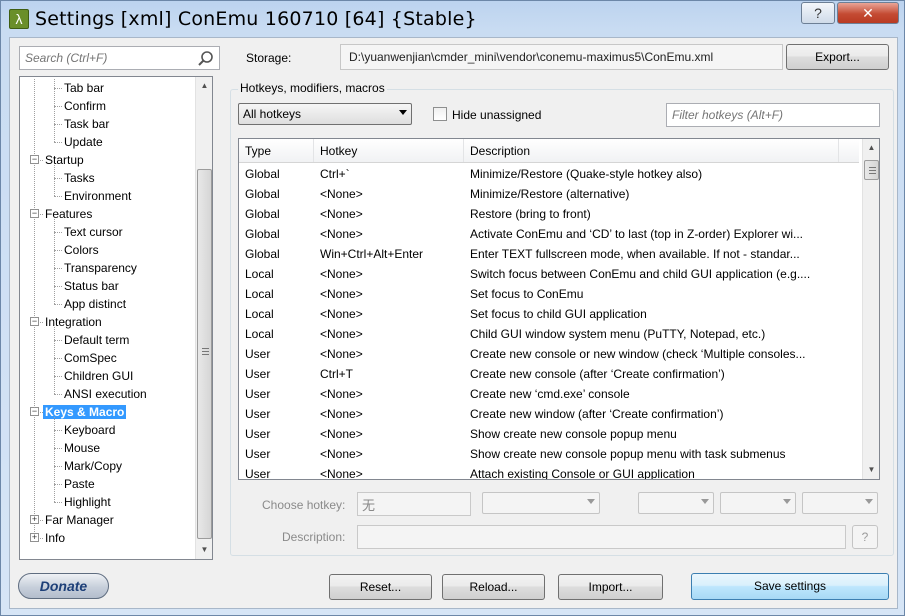 This screenshot has height=616, width=905. What do you see at coordinates (335, 174) in the screenshot?
I see `hotkey-cell-hotkey: Ctrl+`` at bounding box center [335, 174].